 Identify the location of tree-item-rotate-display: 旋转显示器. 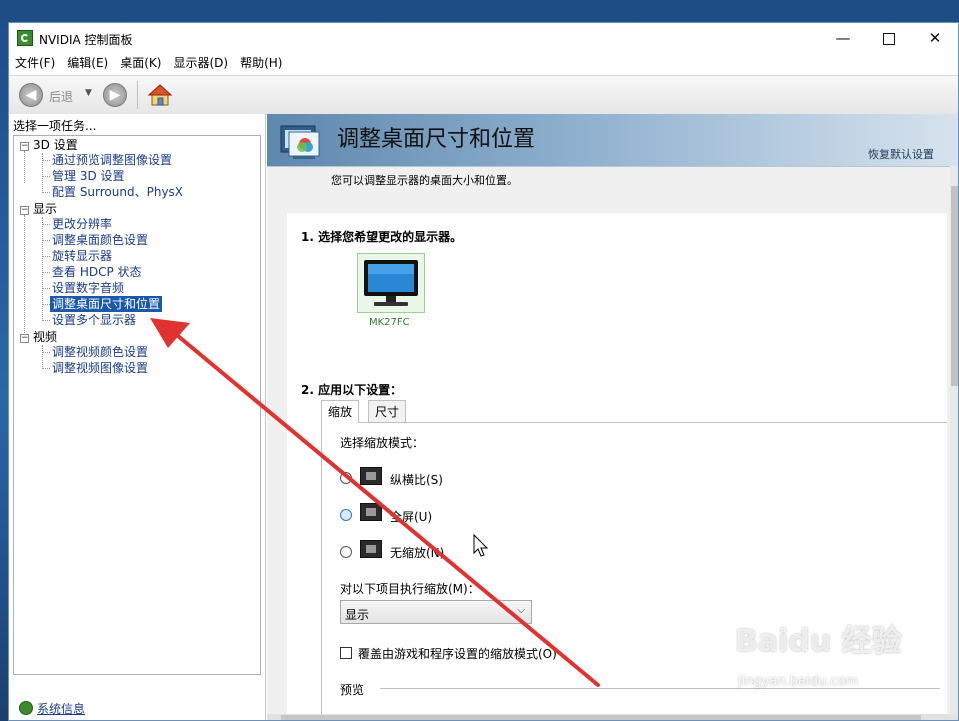
(82, 256).